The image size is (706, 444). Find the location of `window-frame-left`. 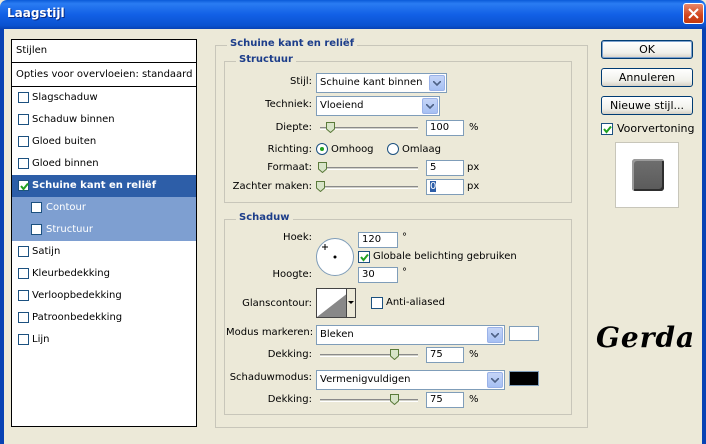

window-frame-left is located at coordinates (2, 236).